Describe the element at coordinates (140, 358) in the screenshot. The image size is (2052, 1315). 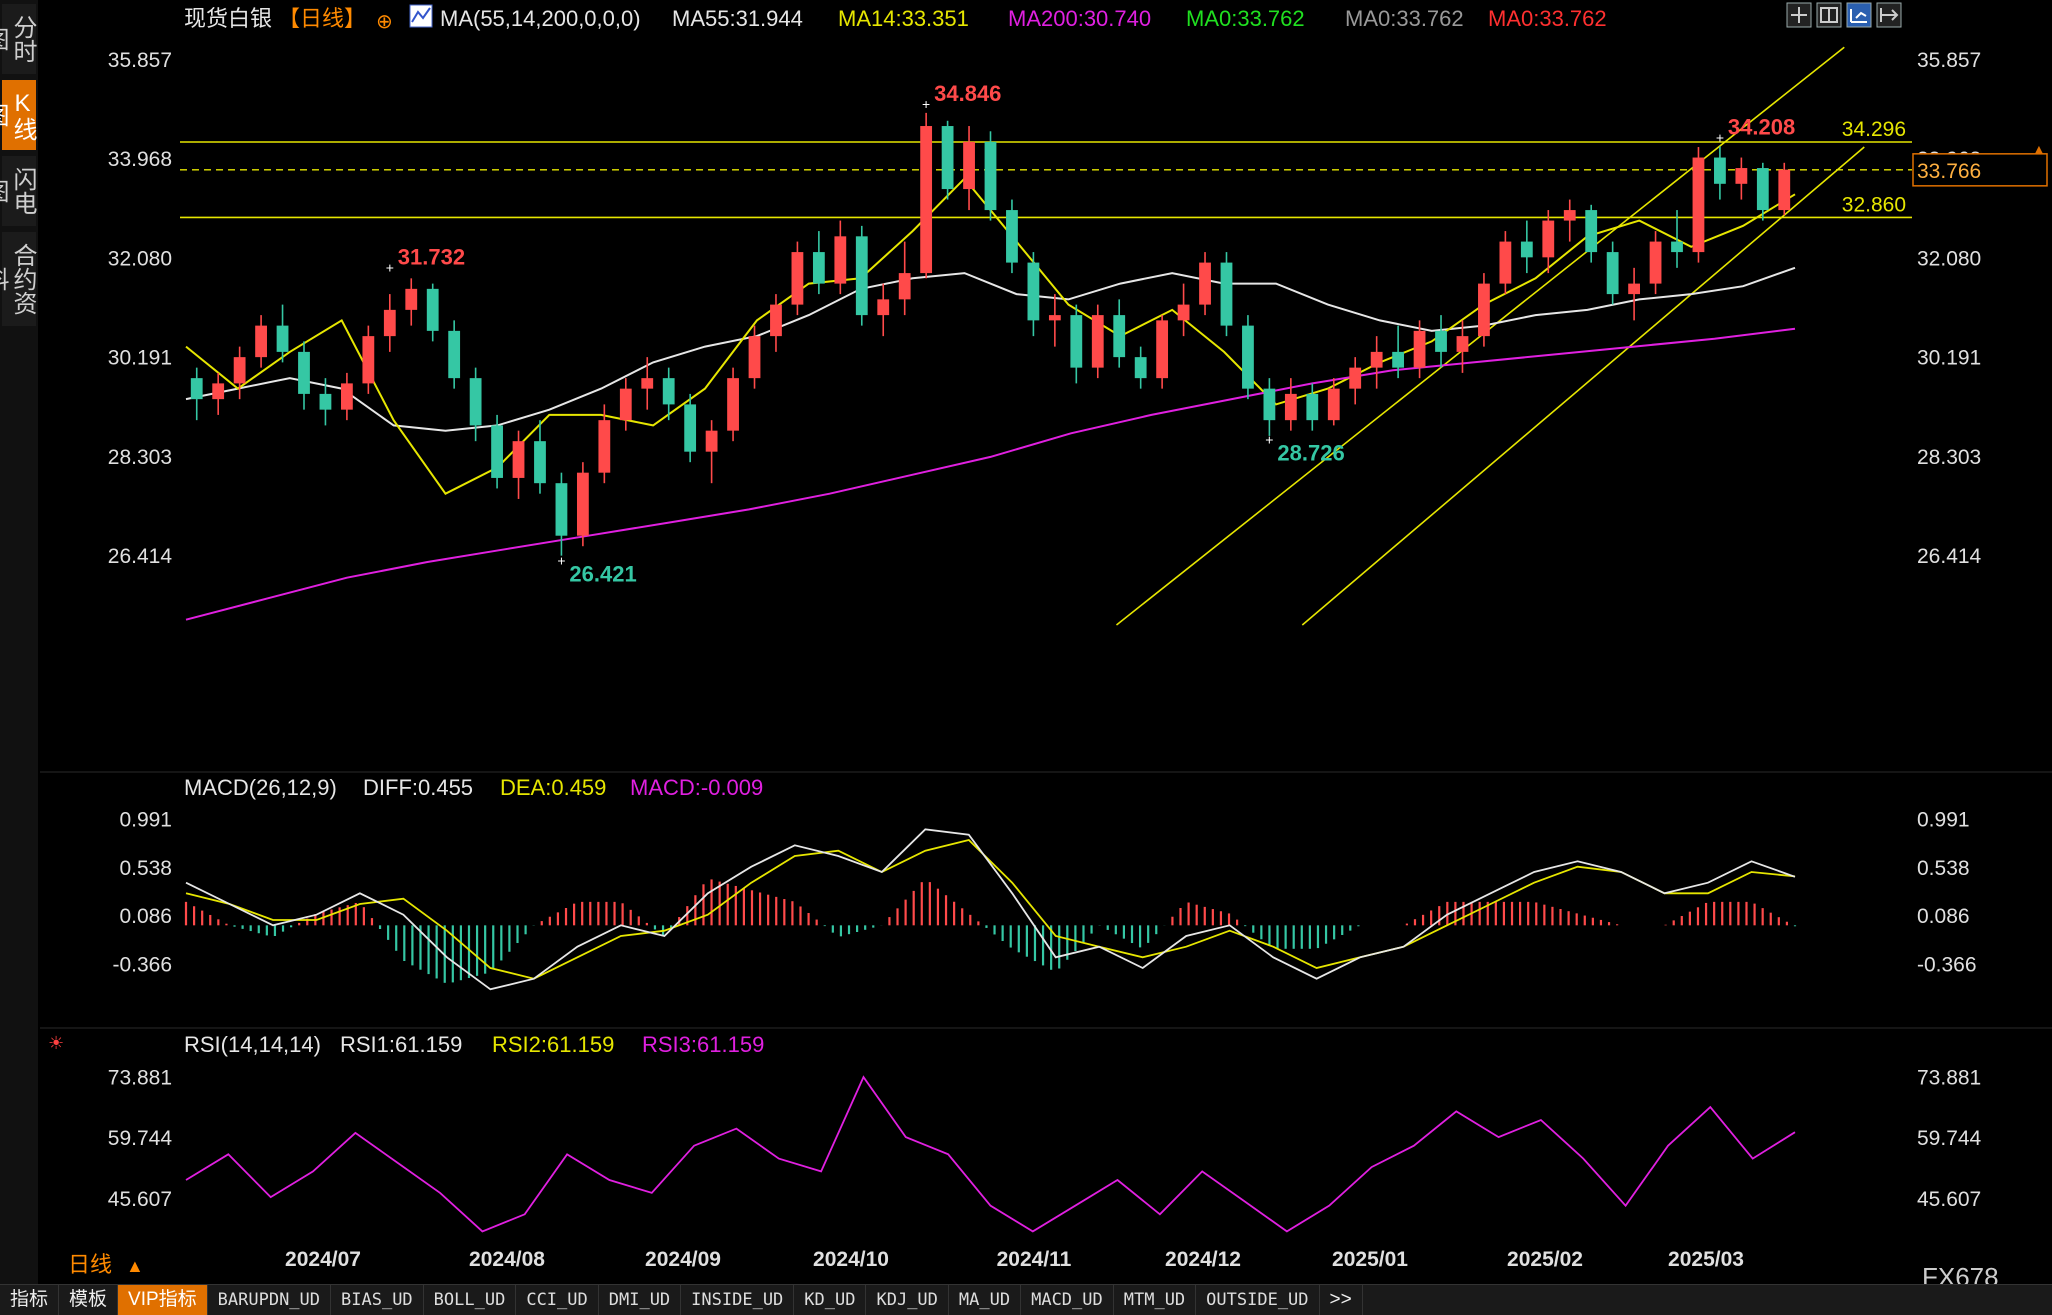
I see `price-tick-left: 30.191` at that location.